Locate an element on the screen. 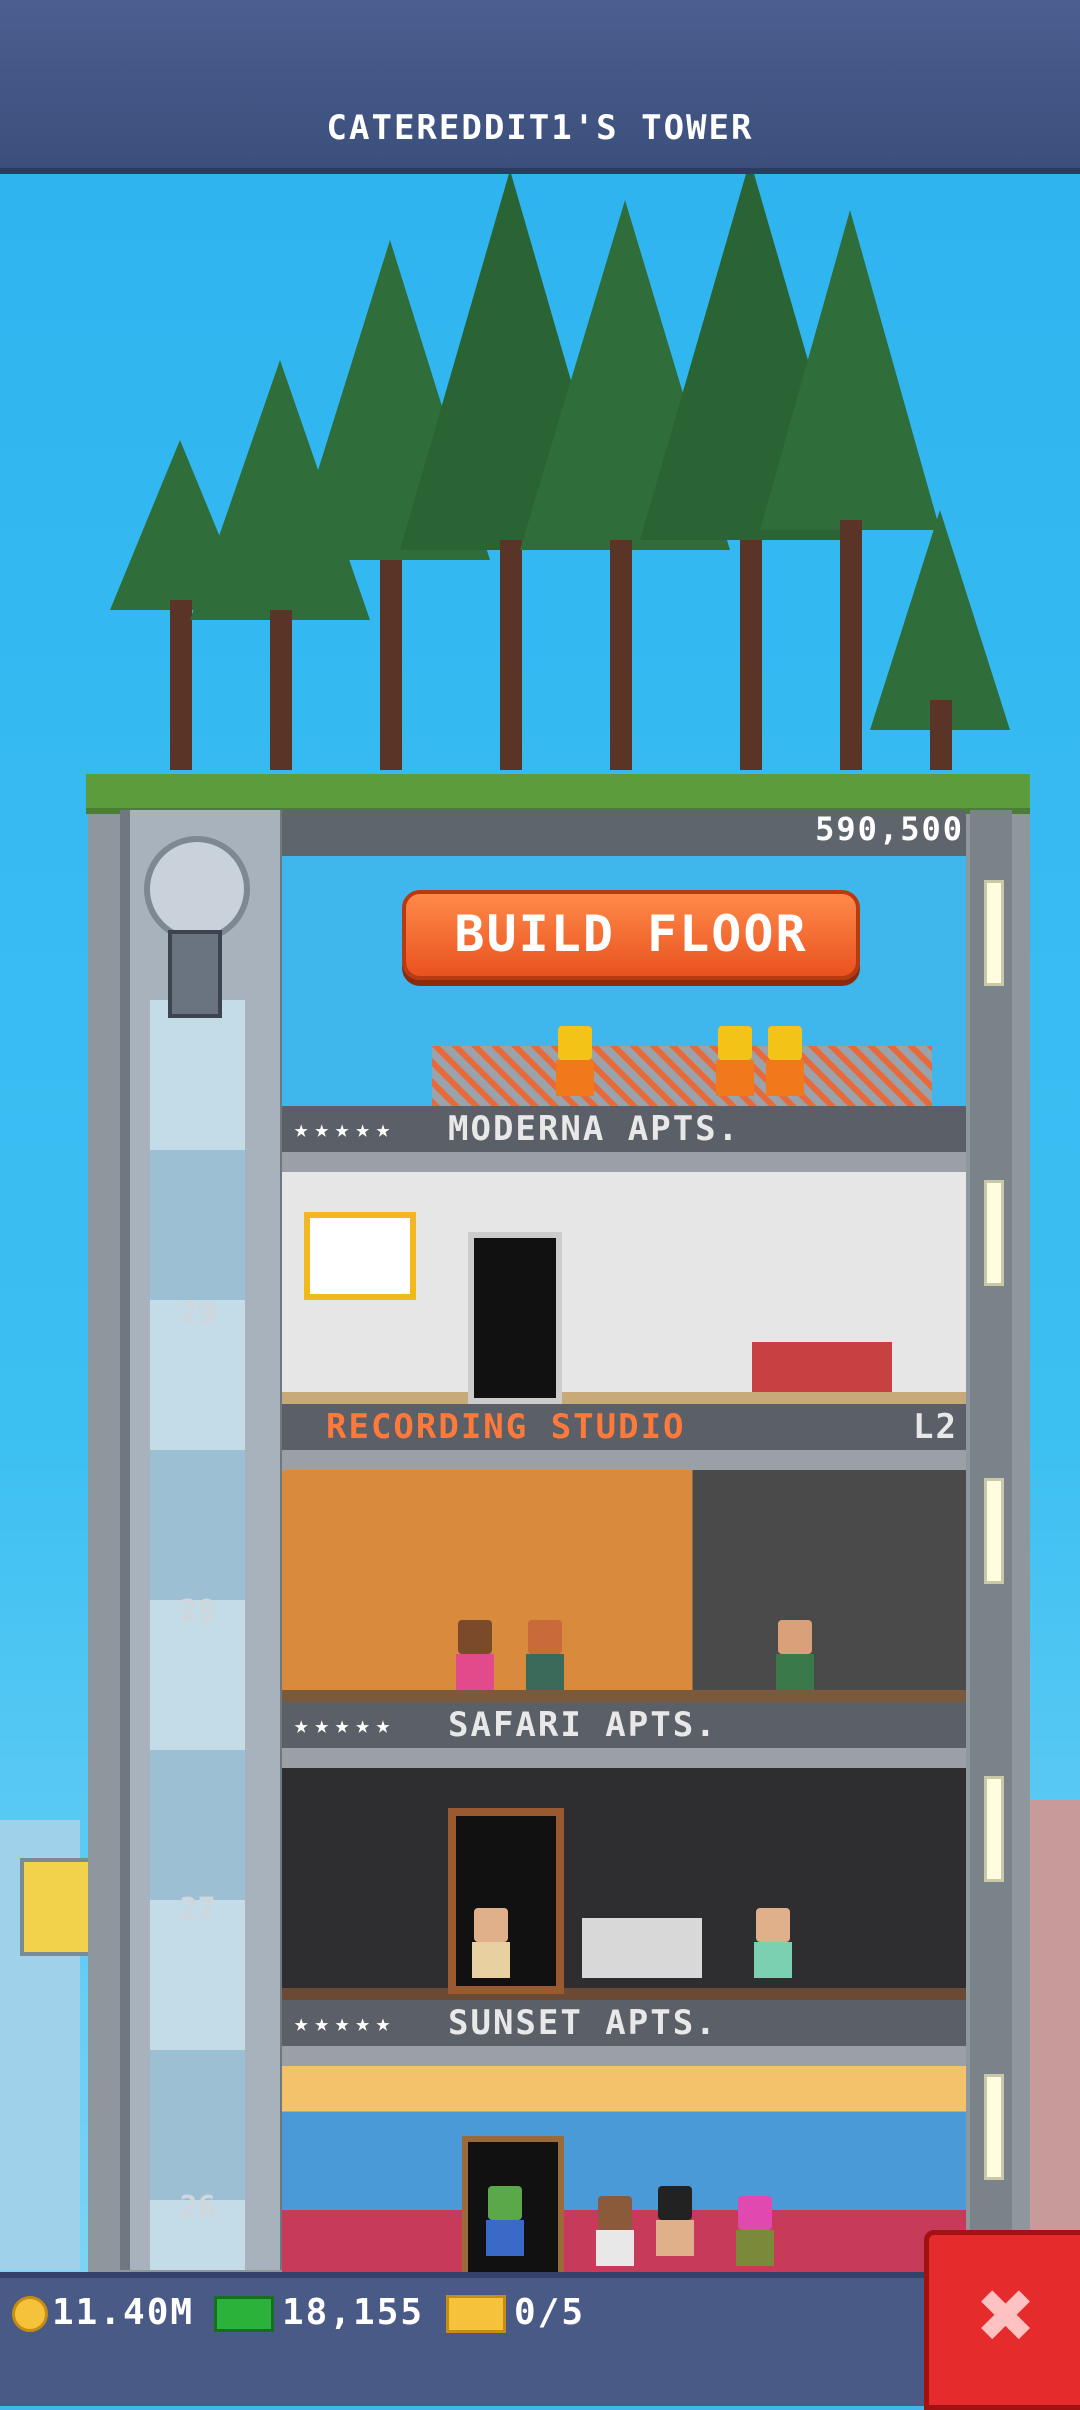 This screenshot has height=2410, width=1080. floor-label-sunset: ★★★★★ SUNSET APTS. is located at coordinates (624, 2023).